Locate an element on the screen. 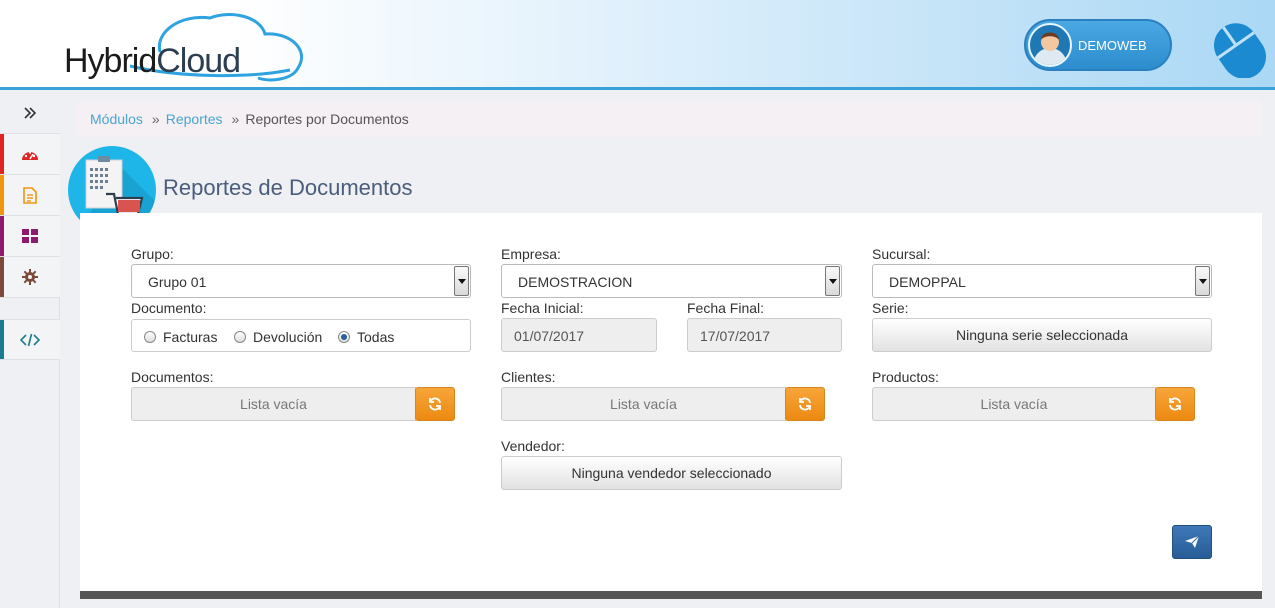 This screenshot has height=608, width=1275. code-icon is located at coordinates (30, 339).